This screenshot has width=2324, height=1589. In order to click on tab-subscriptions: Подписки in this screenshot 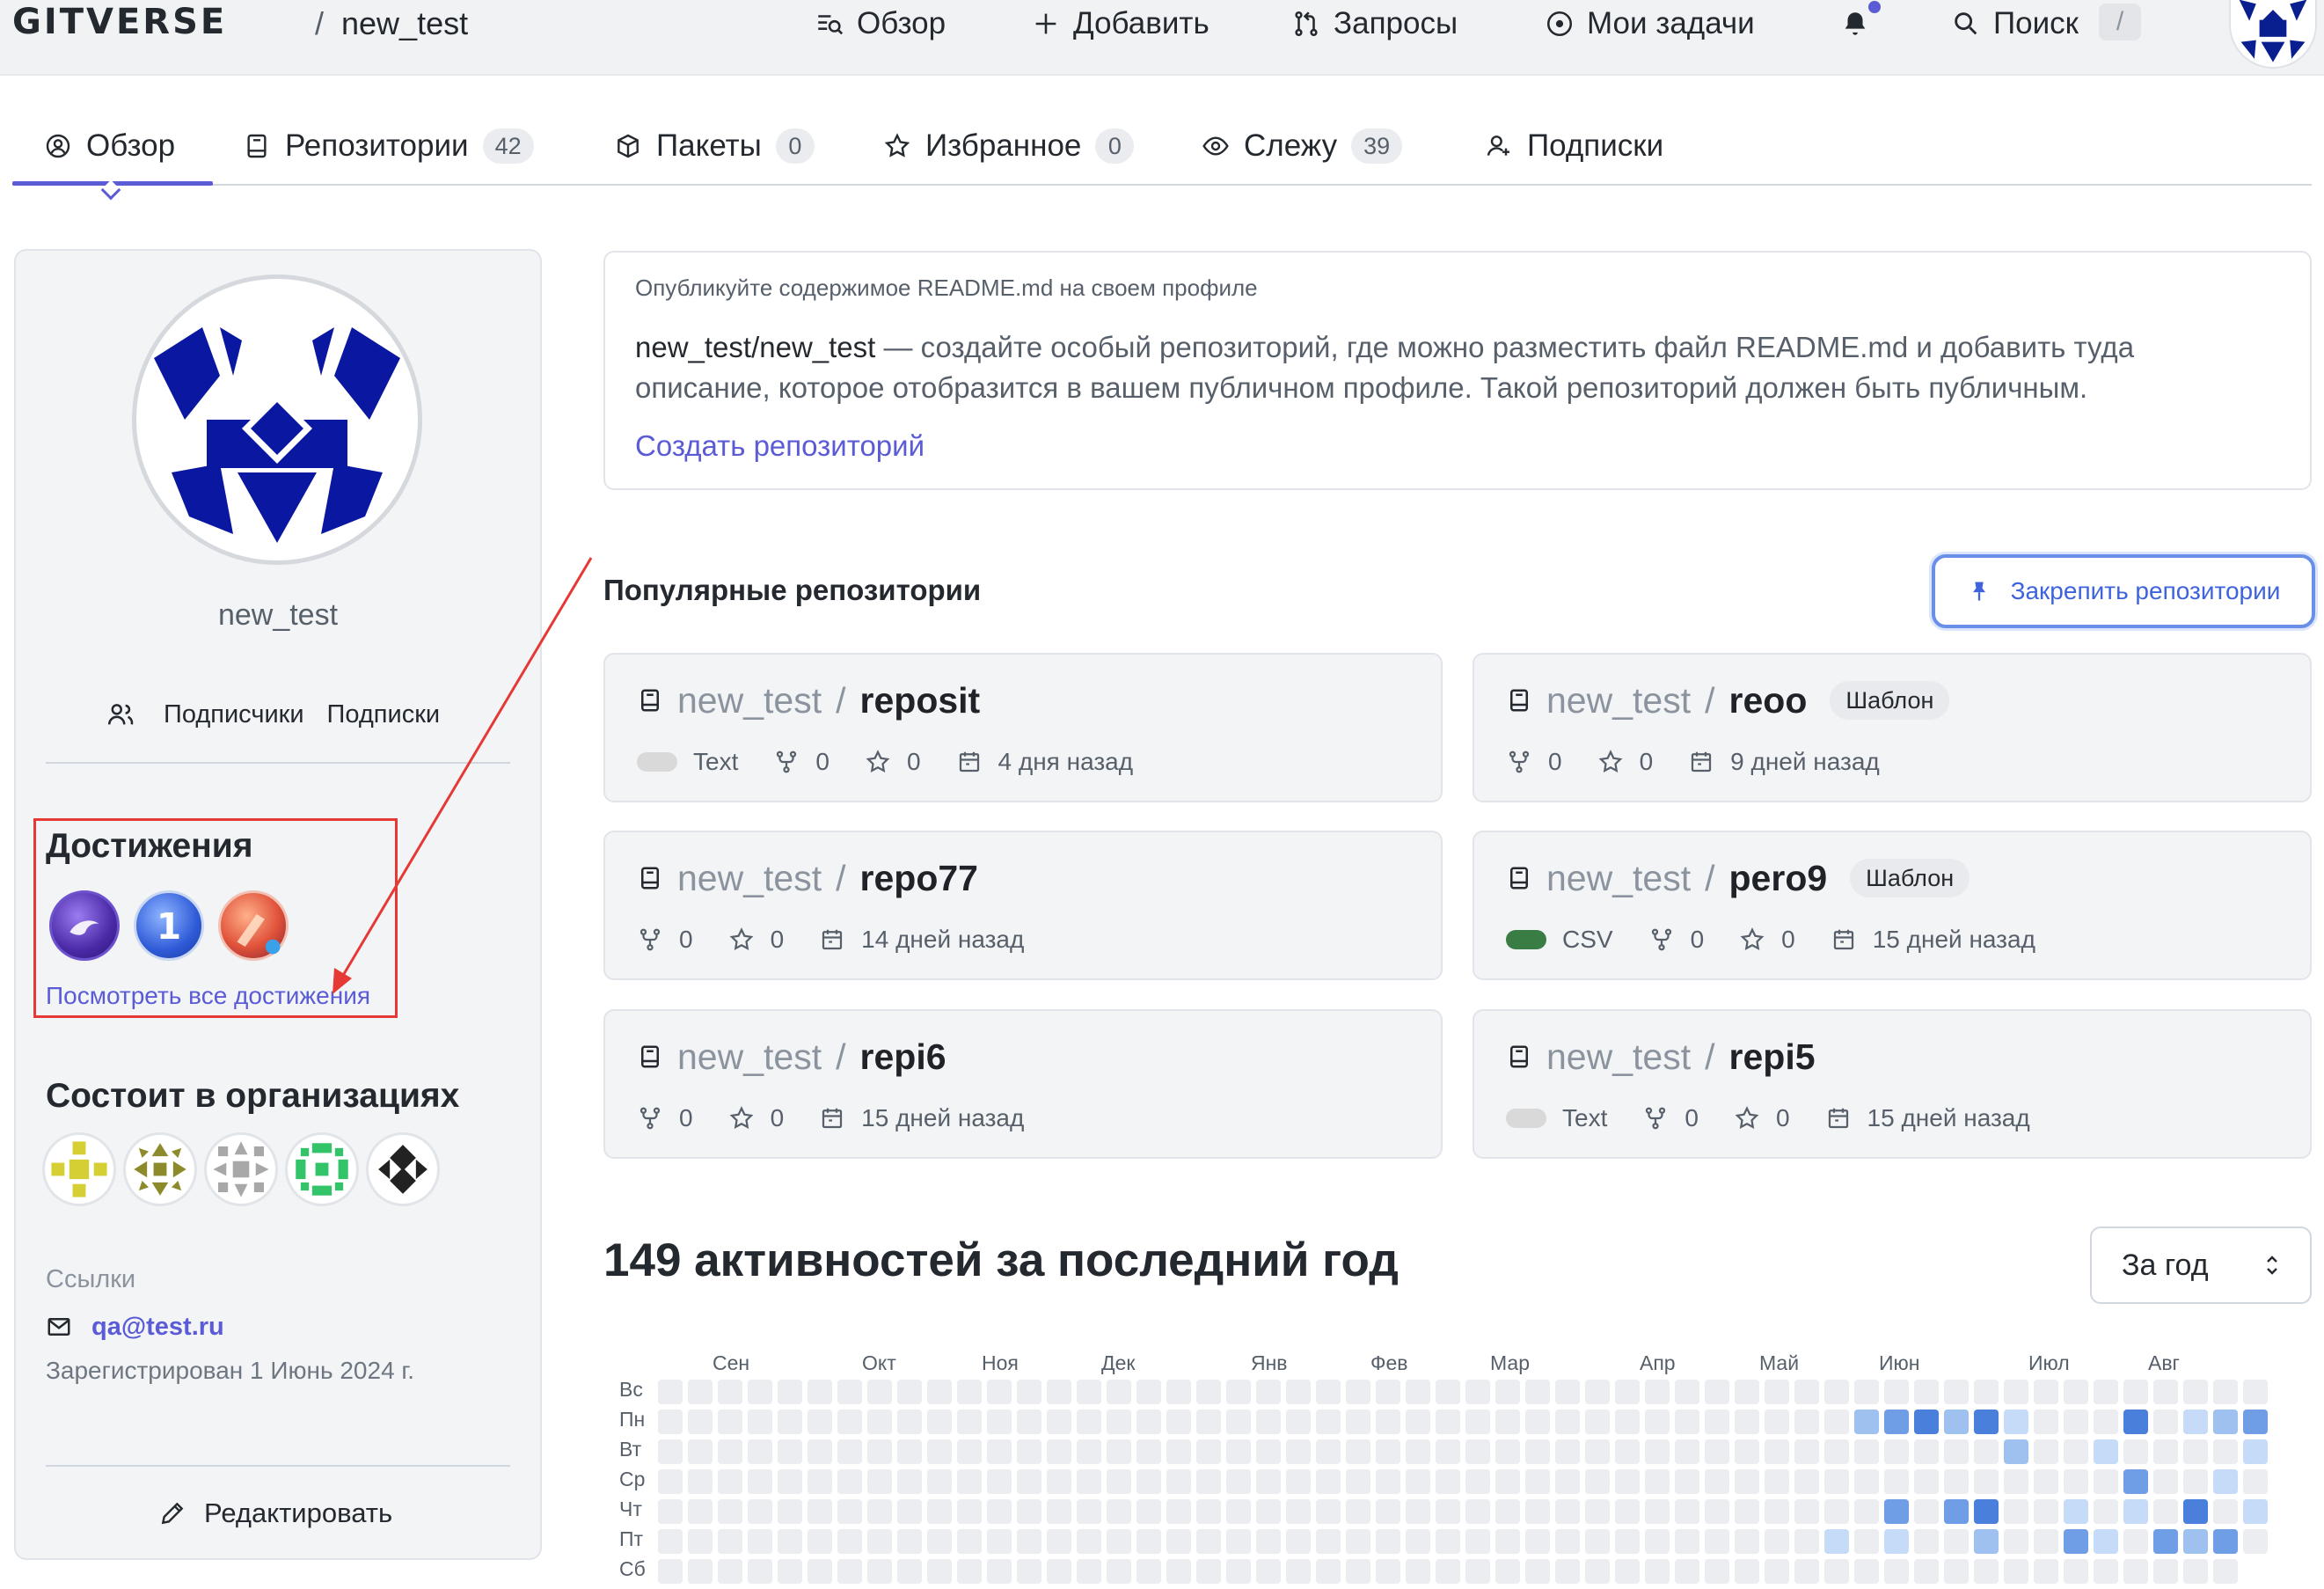, I will do `click(1574, 146)`.